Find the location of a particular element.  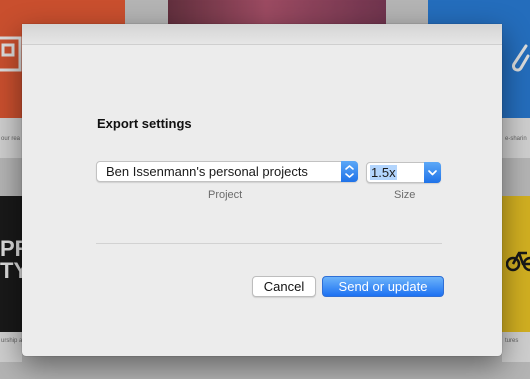

project-select: Ben Issenmann's personal projects is located at coordinates (227, 171).